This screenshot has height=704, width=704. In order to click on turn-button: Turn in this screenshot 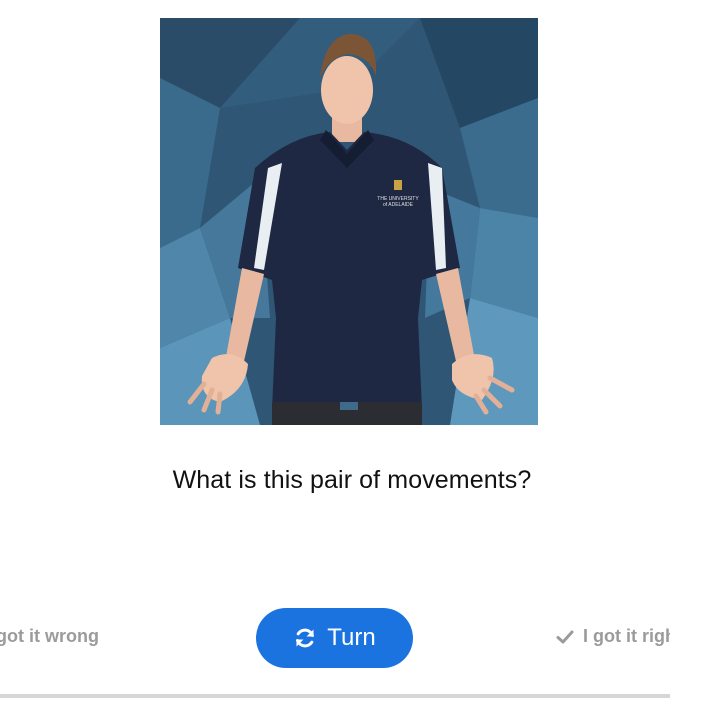, I will do `click(334, 638)`.